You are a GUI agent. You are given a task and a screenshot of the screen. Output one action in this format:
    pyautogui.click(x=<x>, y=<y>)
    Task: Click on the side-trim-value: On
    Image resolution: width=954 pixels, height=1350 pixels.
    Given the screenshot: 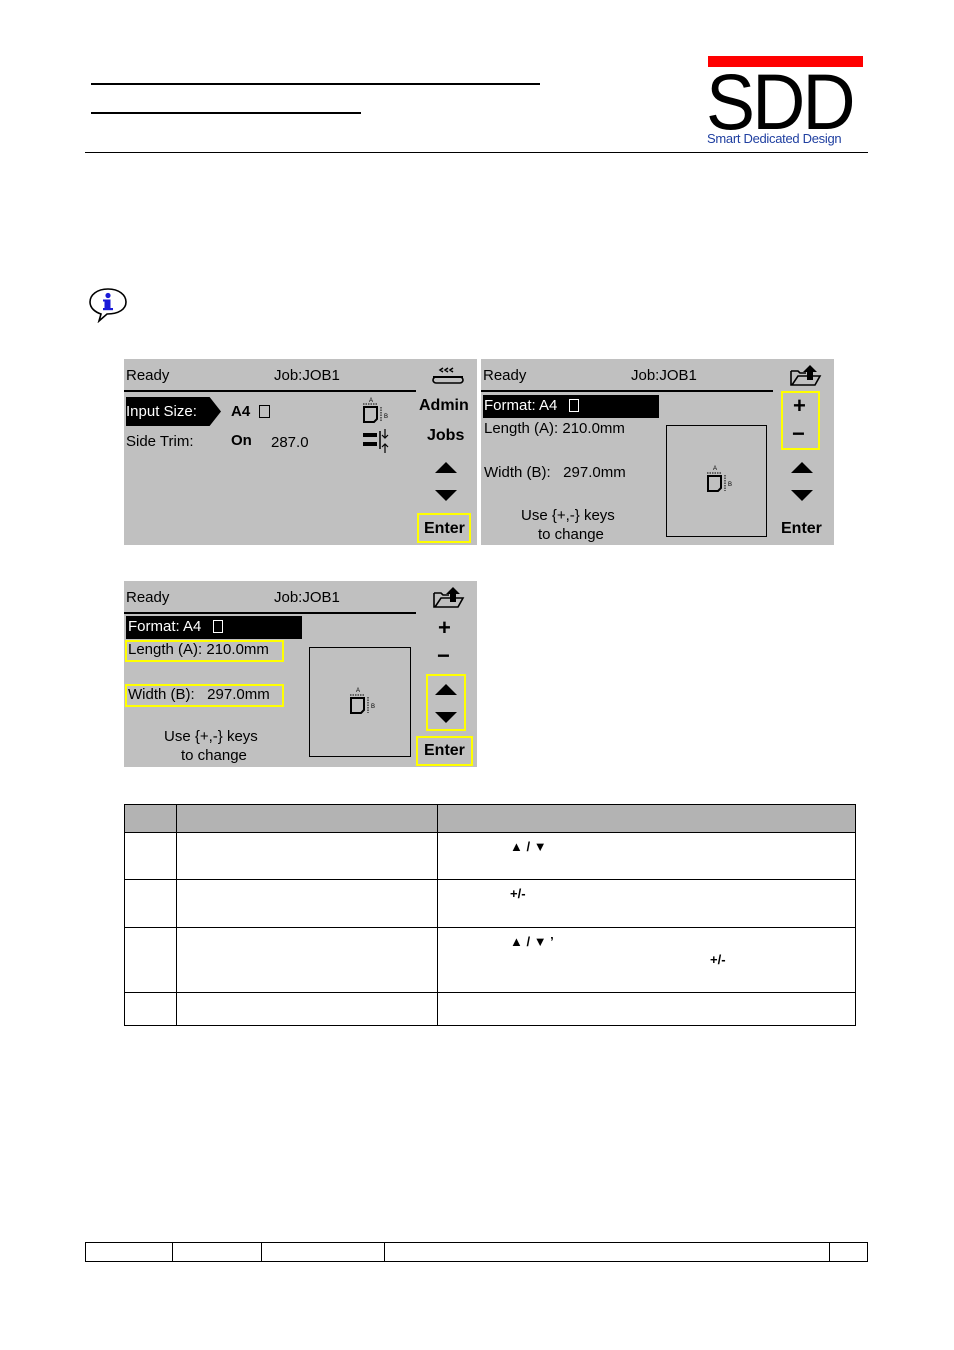 What is the action you would take?
    pyautogui.click(x=241, y=440)
    